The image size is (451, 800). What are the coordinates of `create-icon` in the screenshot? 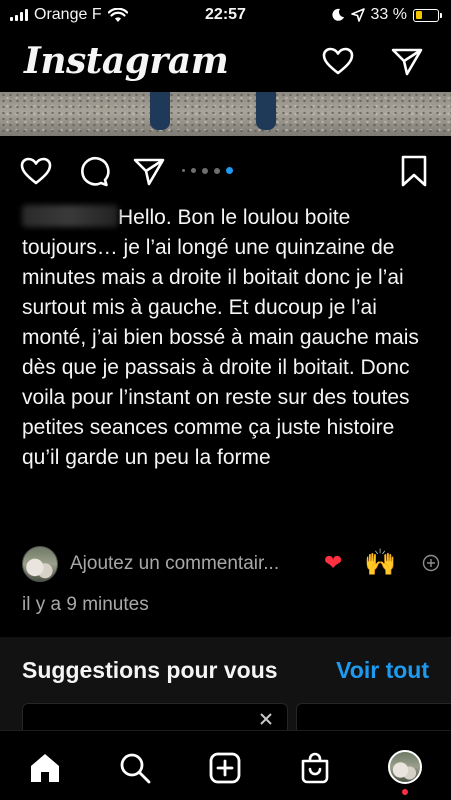 It's located at (225, 768).